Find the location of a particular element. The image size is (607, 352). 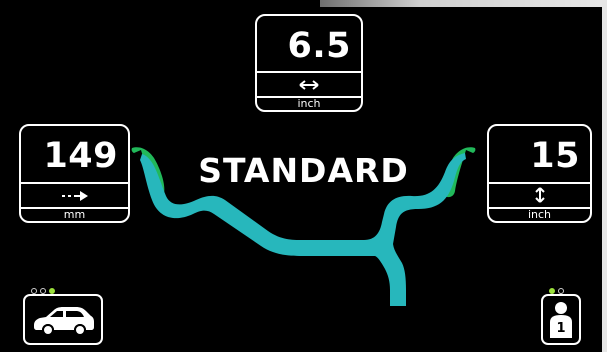

vehicle-type-button is located at coordinates (63, 319).